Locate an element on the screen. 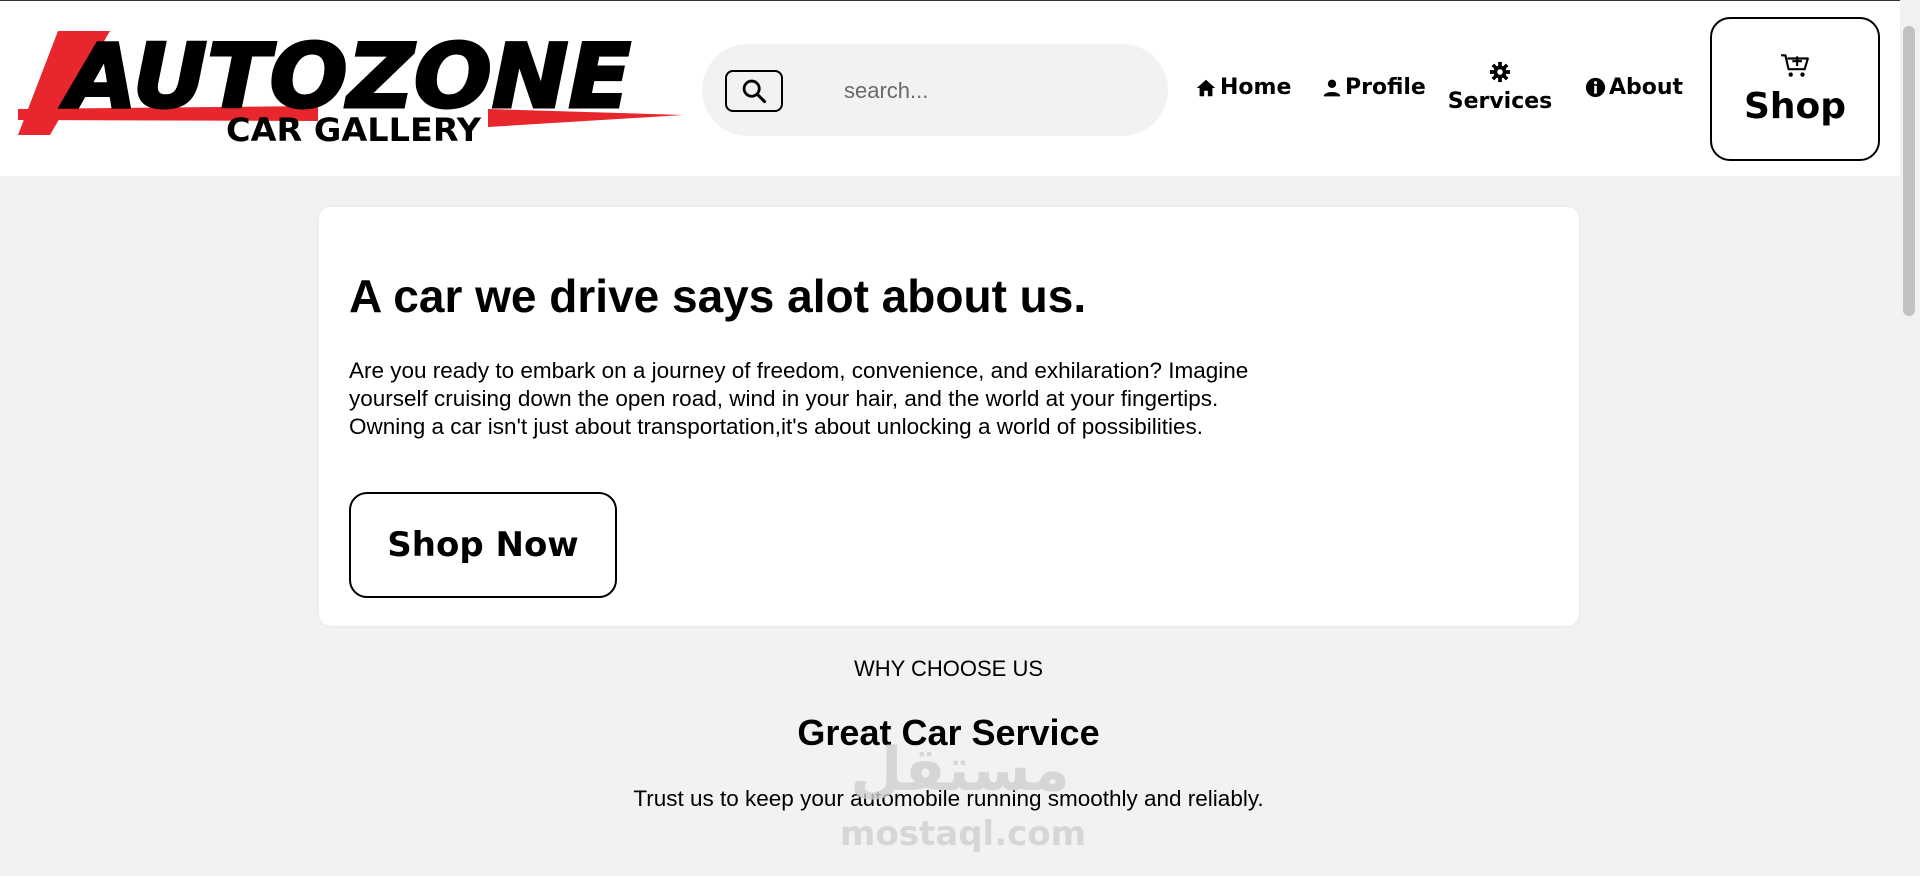 The width and height of the screenshot is (1920, 876). nav-about: About is located at coordinates (1634, 87).